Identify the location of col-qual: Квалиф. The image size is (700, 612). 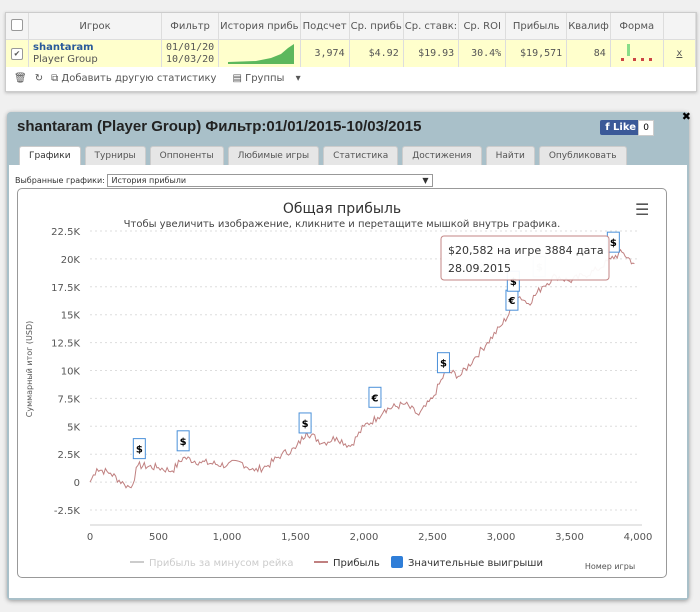
(588, 26).